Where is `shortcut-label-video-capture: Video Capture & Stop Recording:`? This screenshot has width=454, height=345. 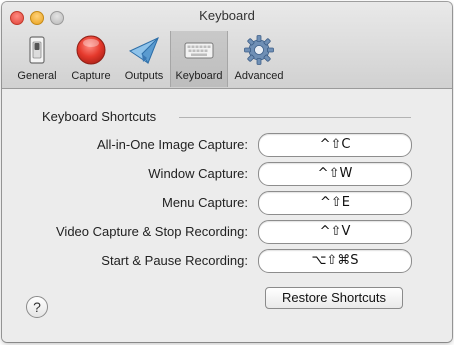 shortcut-label-video-capture: Video Capture & Stop Recording: is located at coordinates (152, 231).